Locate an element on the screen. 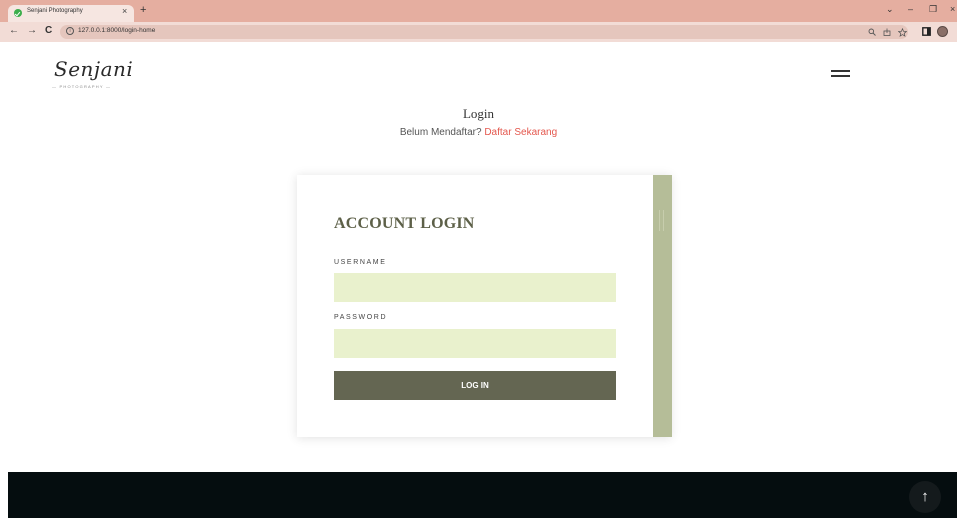 This screenshot has width=957, height=518. scroll-to-top-button: ↑ is located at coordinates (925, 497).